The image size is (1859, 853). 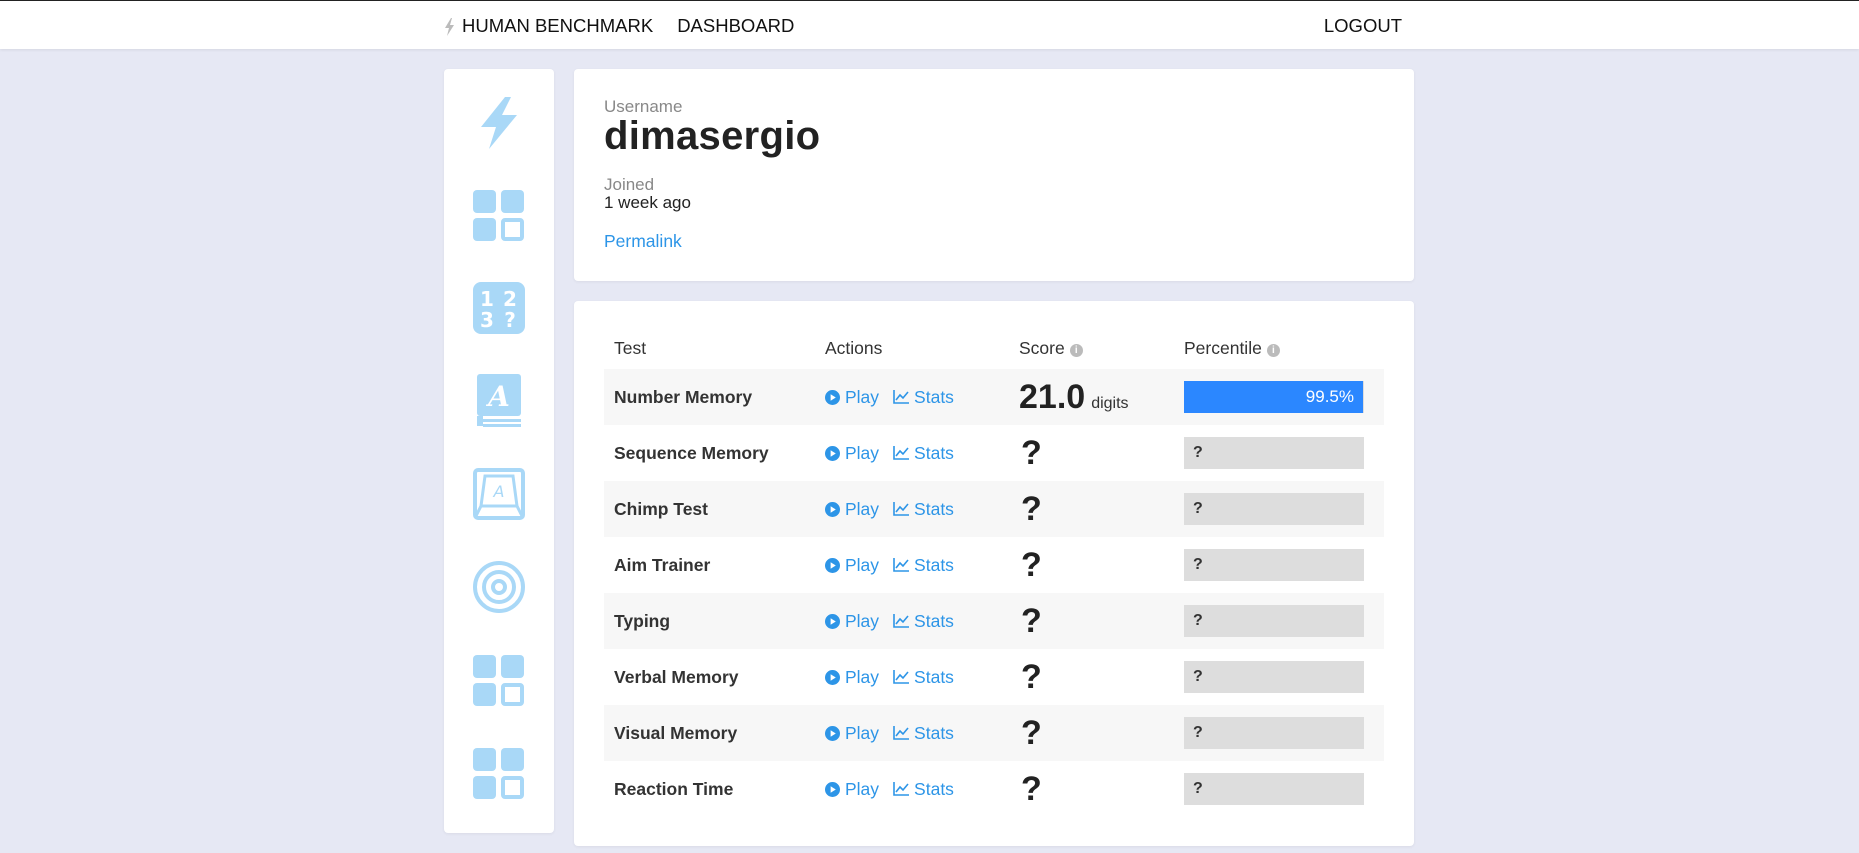 I want to click on brand-link: HUMAN BENCHMARK, so click(x=548, y=26).